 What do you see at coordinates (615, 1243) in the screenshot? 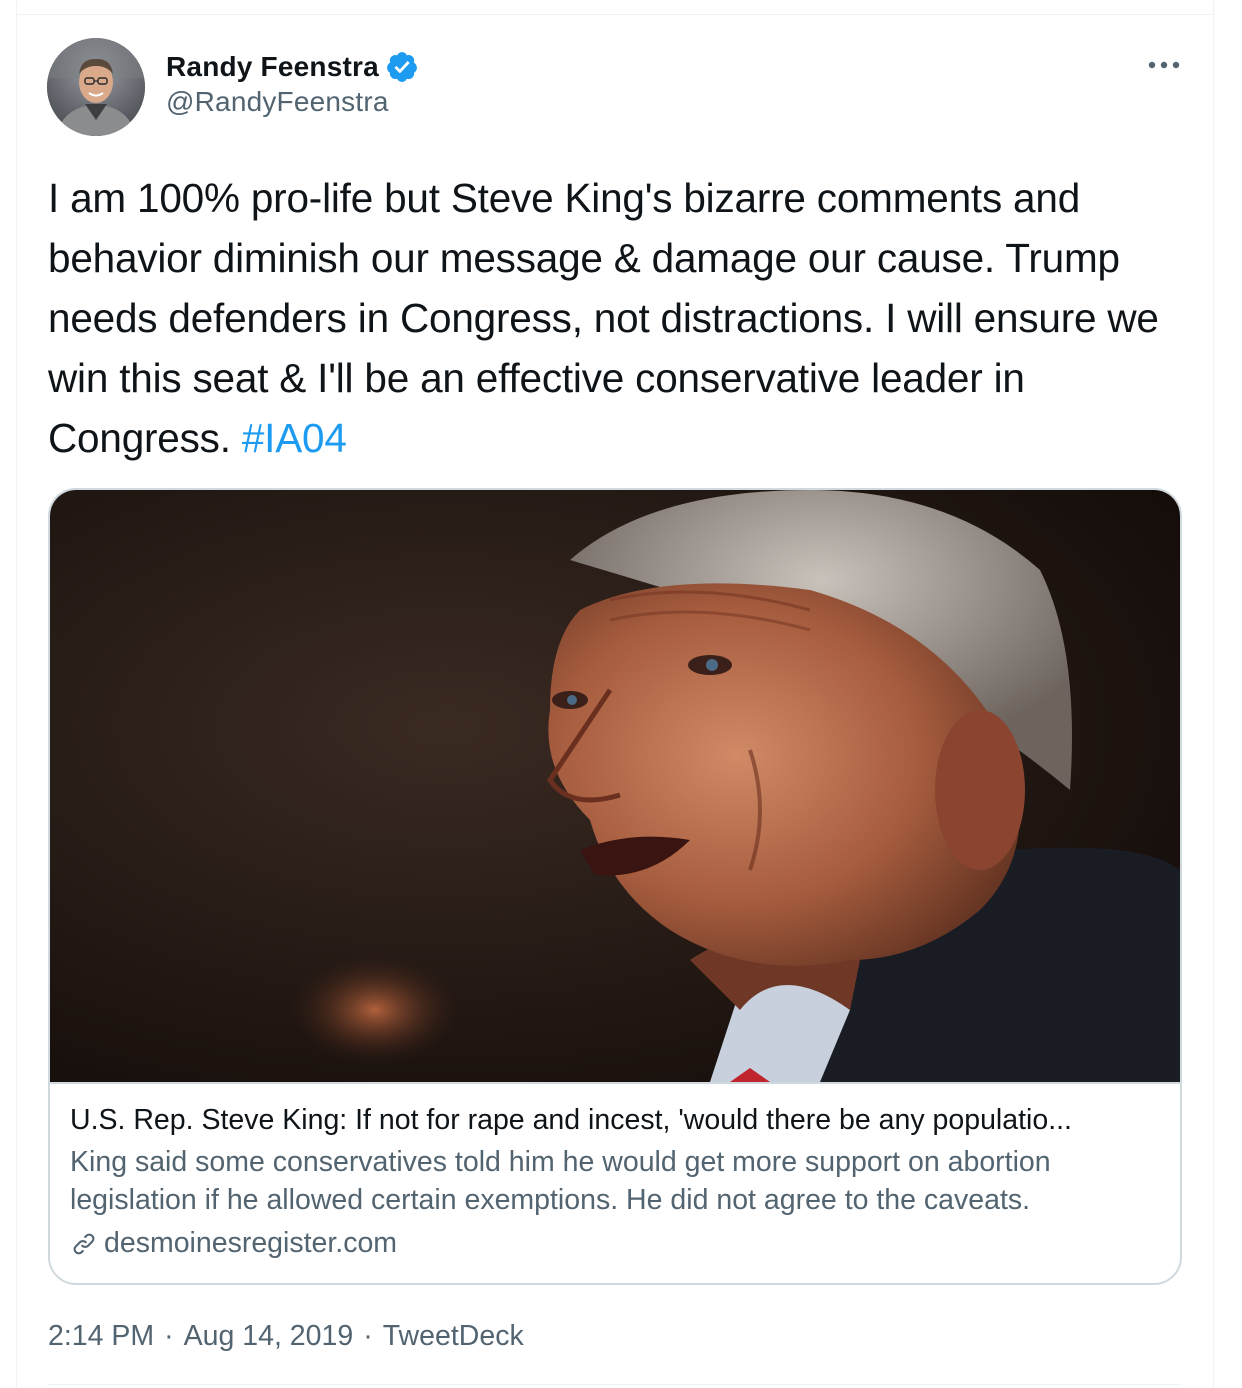
I see `card-domain-row: desmoinesregister.com` at bounding box center [615, 1243].